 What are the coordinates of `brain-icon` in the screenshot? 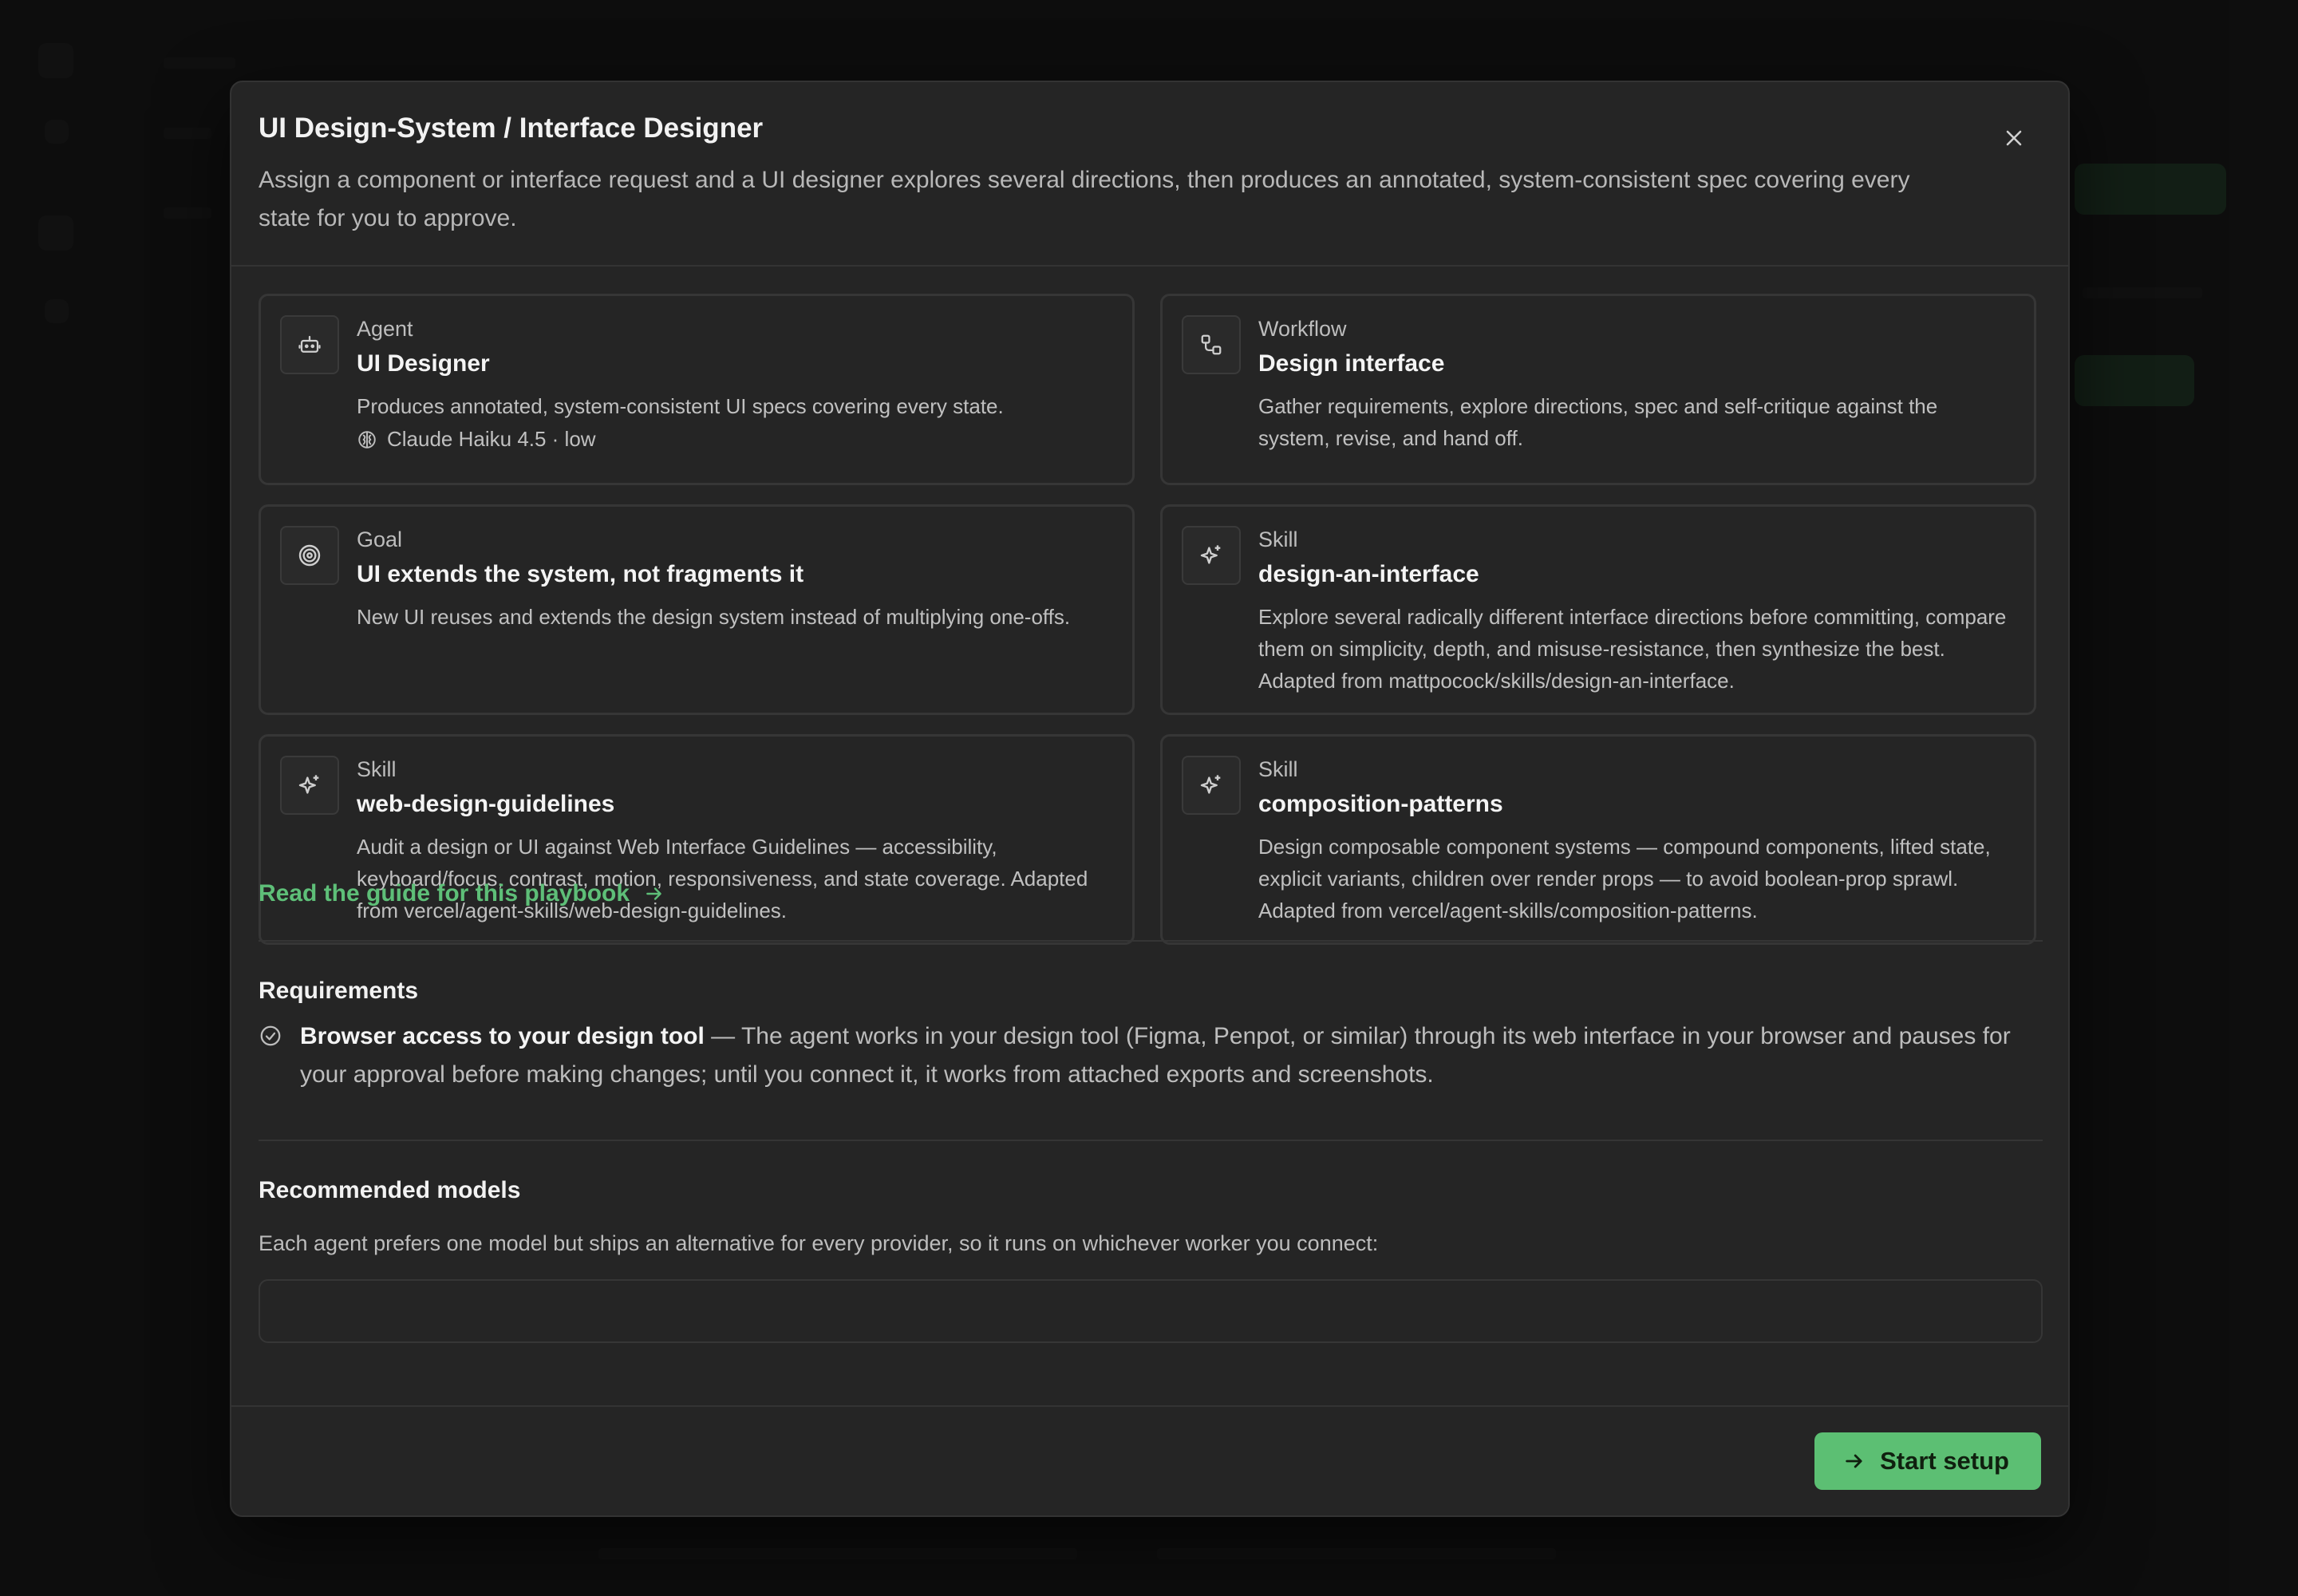 It's located at (367, 439).